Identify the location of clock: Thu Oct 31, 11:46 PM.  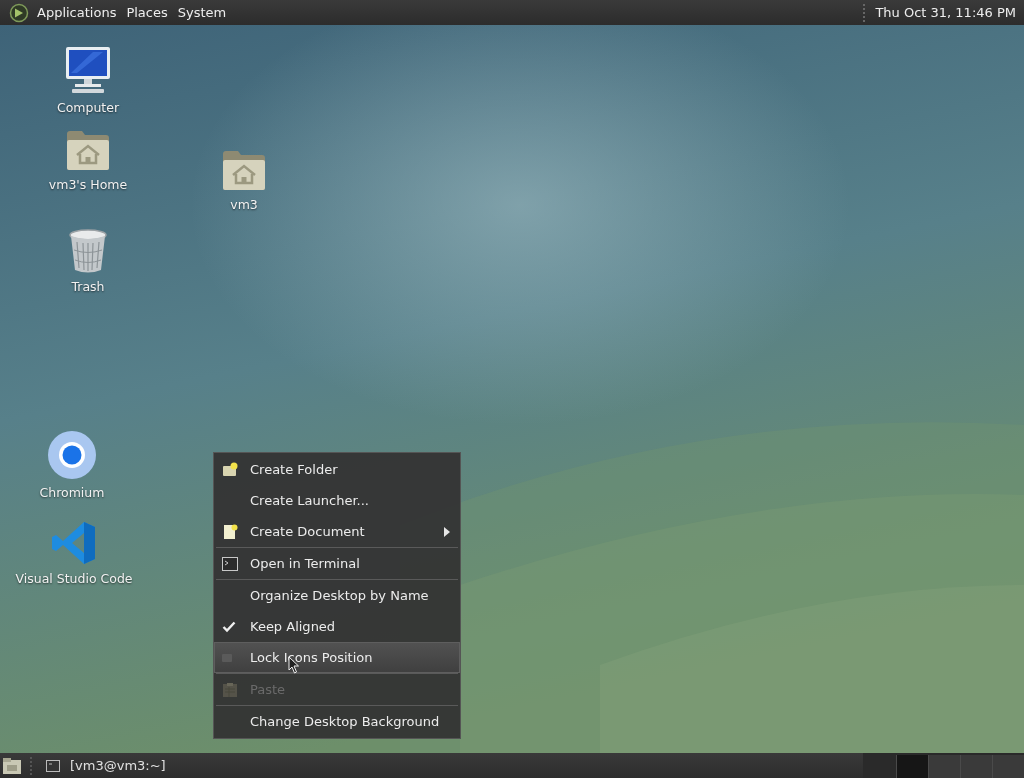
(949, 12).